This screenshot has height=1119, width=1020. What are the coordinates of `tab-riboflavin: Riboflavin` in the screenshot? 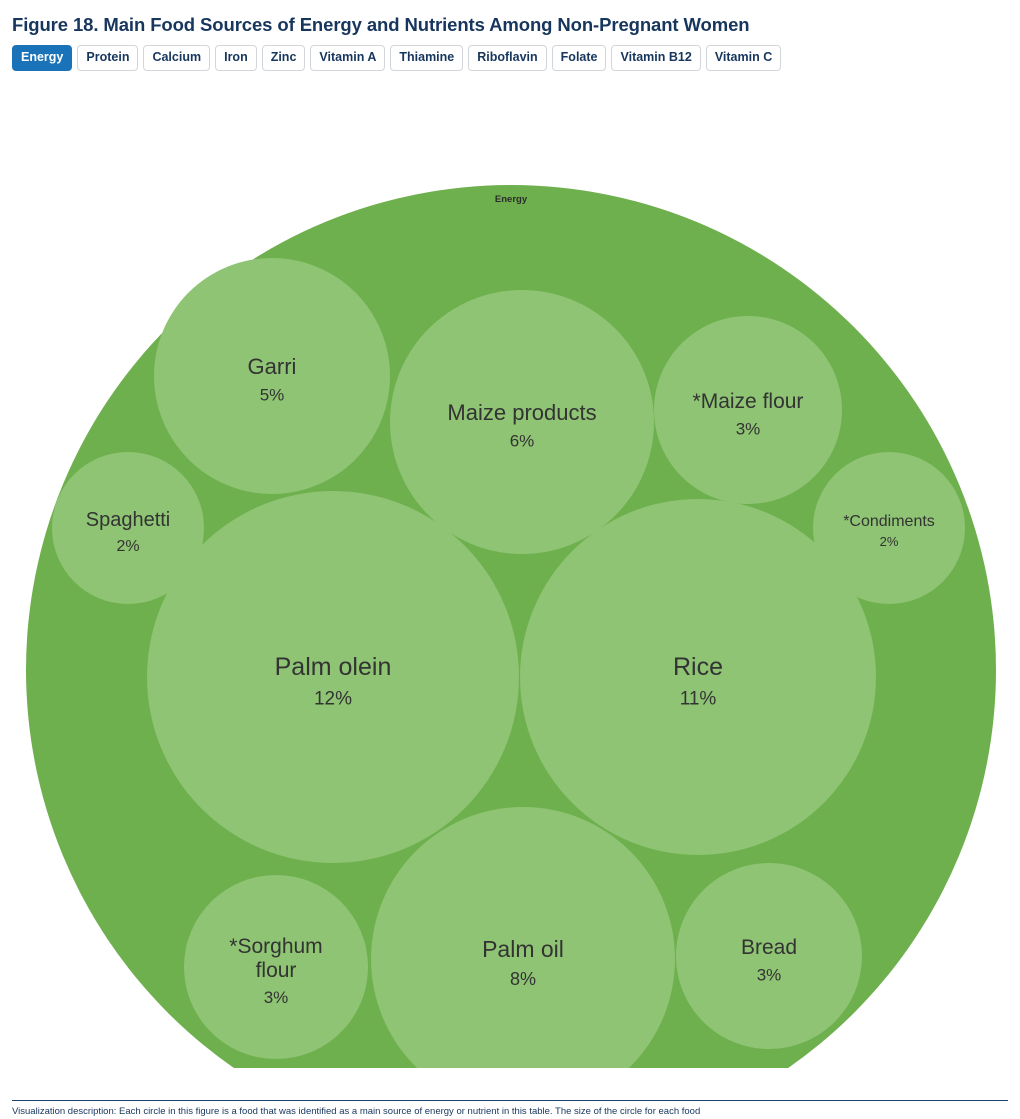 It's located at (507, 58).